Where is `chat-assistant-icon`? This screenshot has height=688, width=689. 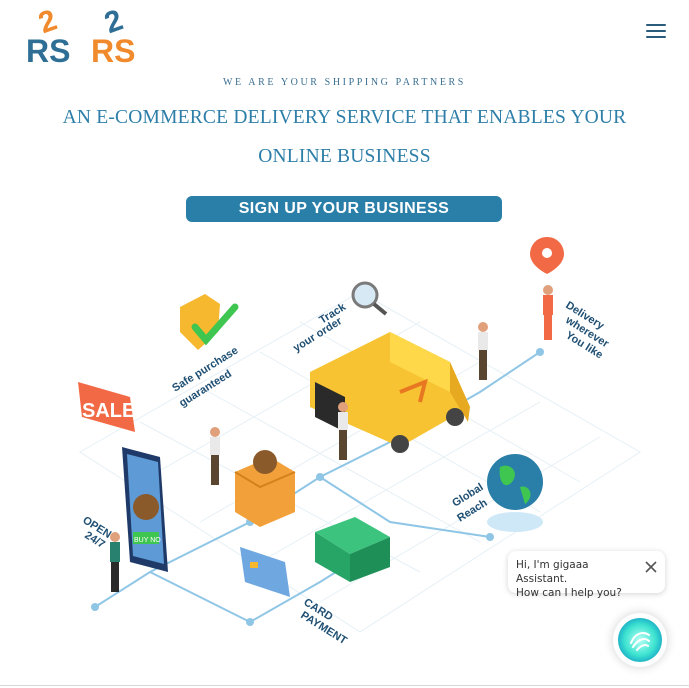 chat-assistant-icon is located at coordinates (640, 640).